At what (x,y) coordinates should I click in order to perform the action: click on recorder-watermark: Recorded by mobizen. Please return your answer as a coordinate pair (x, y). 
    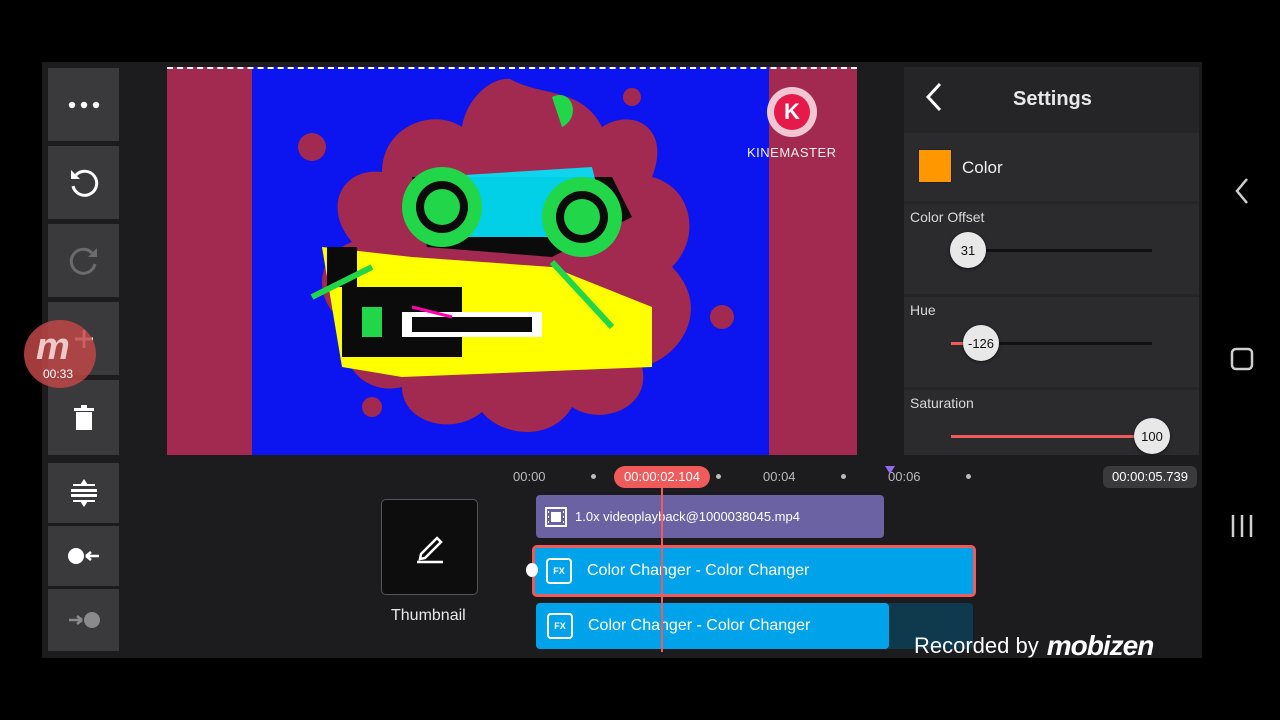
    Looking at the image, I should click on (1034, 646).